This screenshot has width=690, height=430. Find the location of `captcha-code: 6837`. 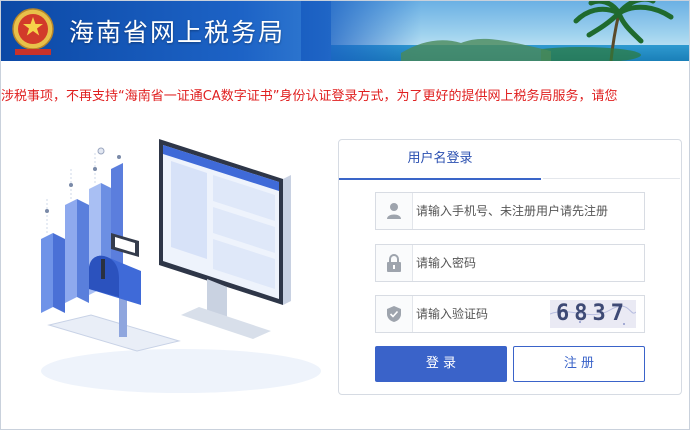

captcha-code: 6837 is located at coordinates (592, 313).